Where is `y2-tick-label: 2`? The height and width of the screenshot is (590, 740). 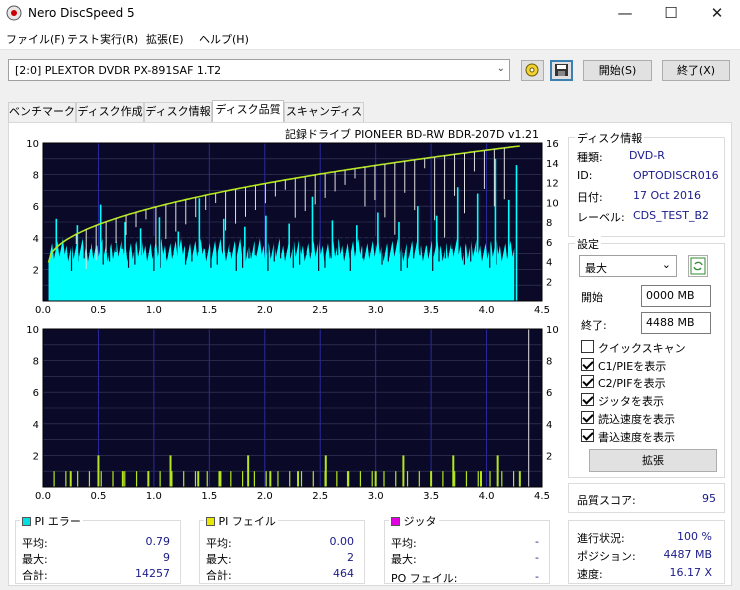 y2-tick-label: 2 is located at coordinates (549, 282).